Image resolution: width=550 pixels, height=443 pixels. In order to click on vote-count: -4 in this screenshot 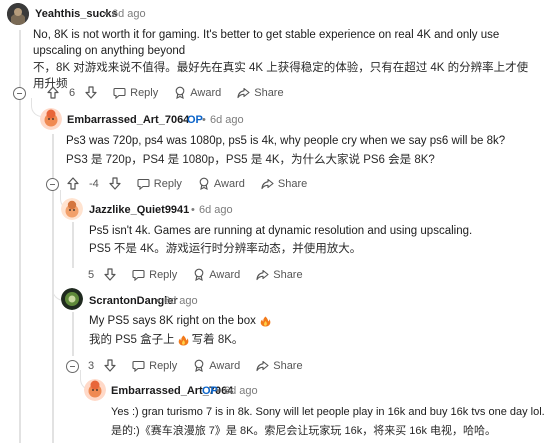, I will do `click(94, 183)`.